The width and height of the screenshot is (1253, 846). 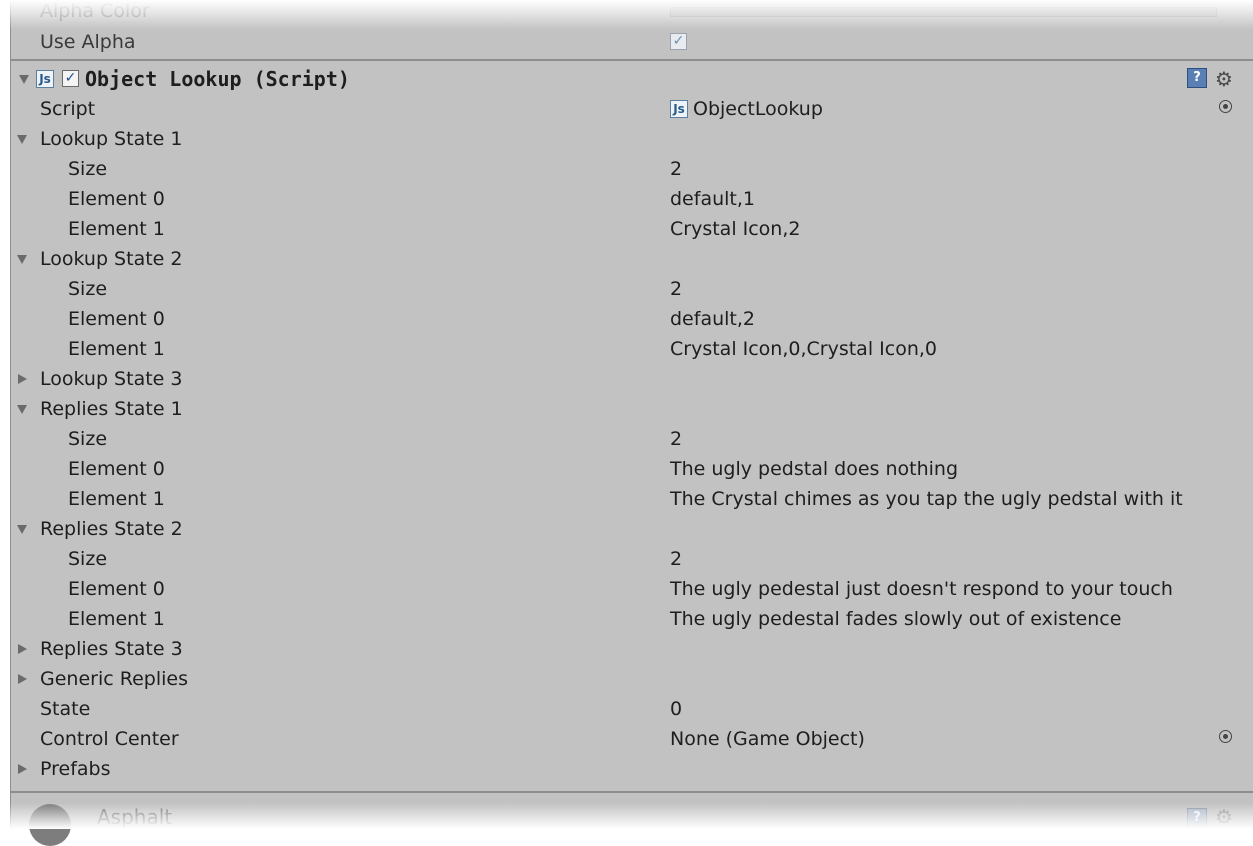 I want to click on material-preview-icon, so click(x=50, y=825).